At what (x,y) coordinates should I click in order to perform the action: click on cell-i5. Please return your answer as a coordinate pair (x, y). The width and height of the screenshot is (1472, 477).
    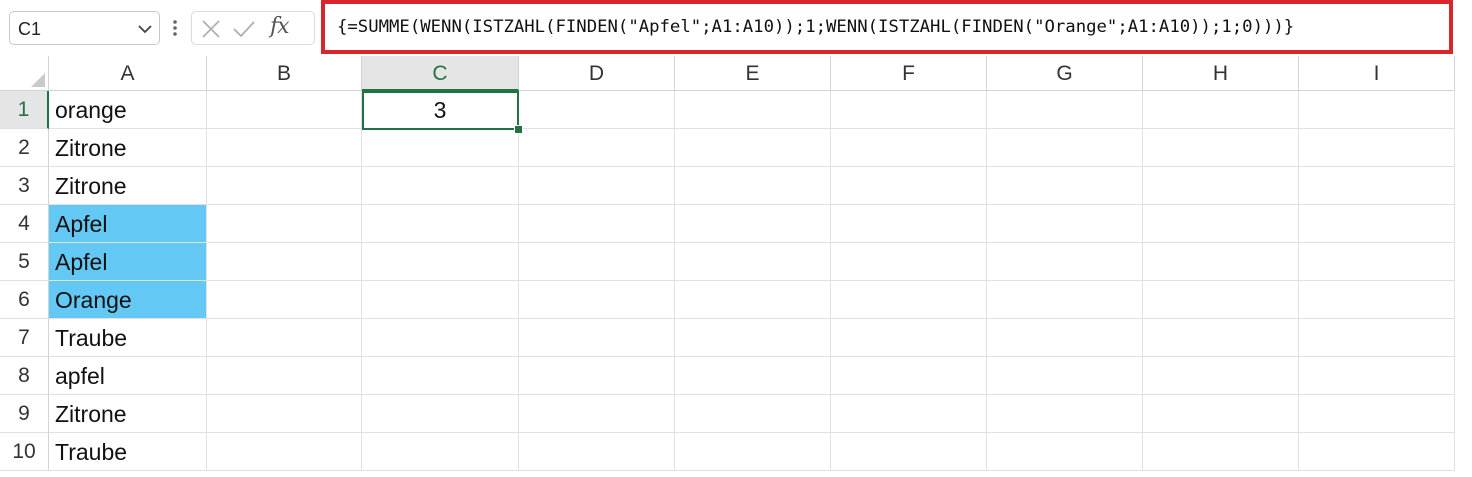
    Looking at the image, I should click on (1377, 262).